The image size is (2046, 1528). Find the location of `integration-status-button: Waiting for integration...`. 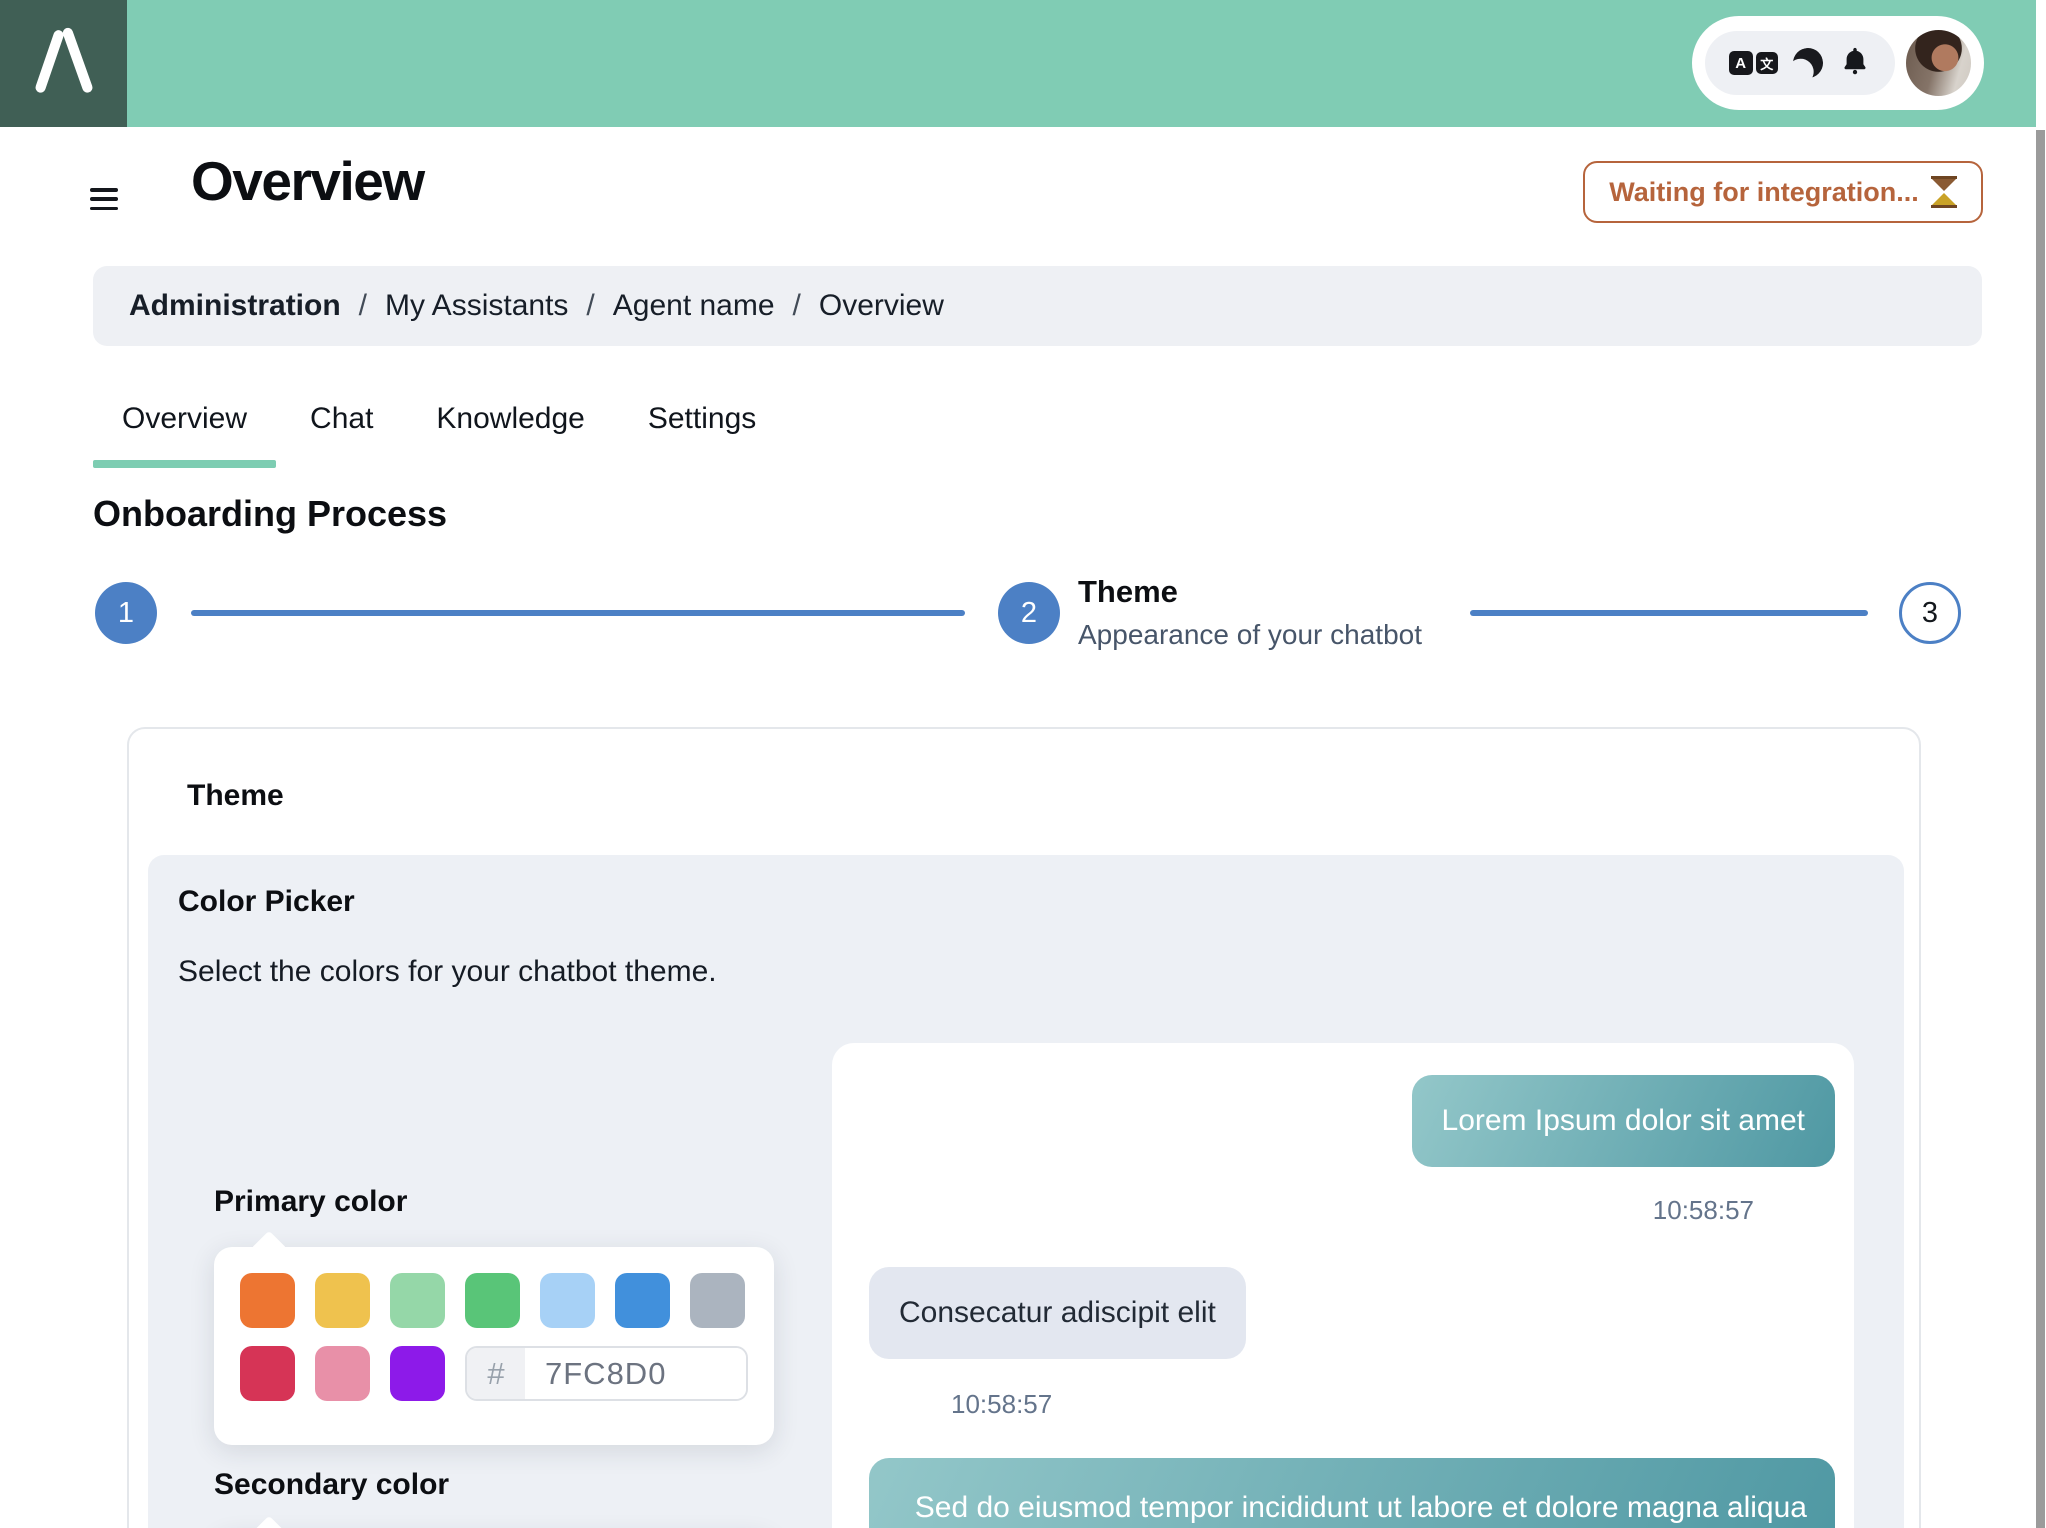

integration-status-button: Waiting for integration... is located at coordinates (1783, 192).